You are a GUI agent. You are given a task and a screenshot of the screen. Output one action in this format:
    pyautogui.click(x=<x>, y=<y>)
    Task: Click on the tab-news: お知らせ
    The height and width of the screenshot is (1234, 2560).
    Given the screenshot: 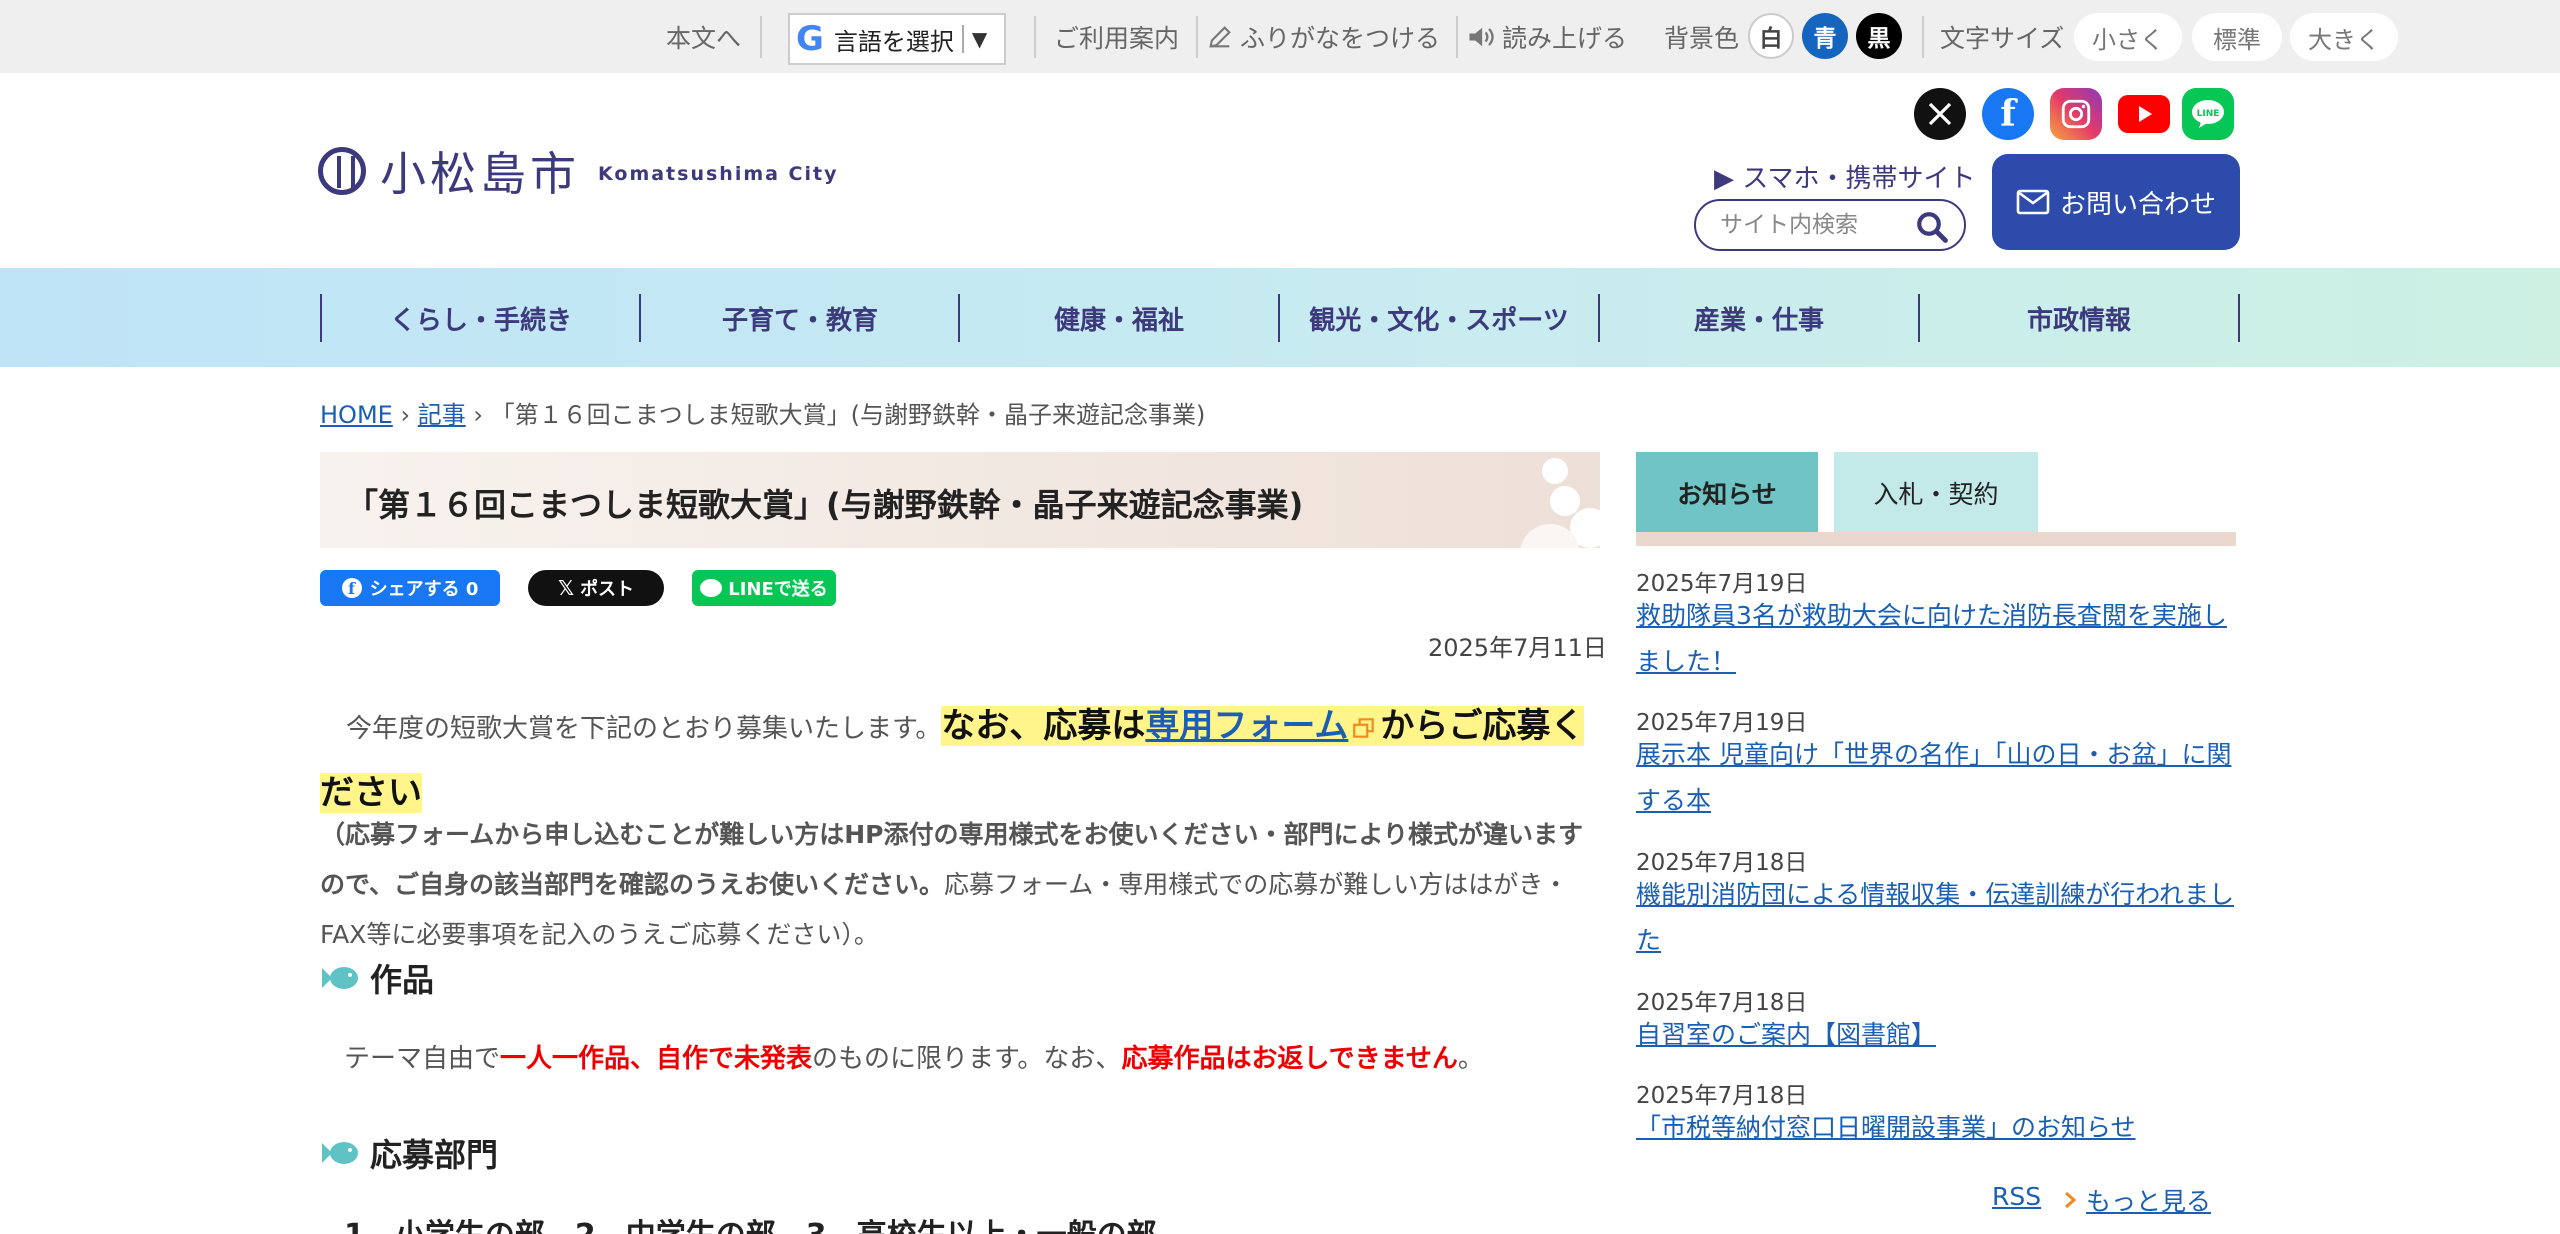 What is the action you would take?
    pyautogui.click(x=1727, y=493)
    